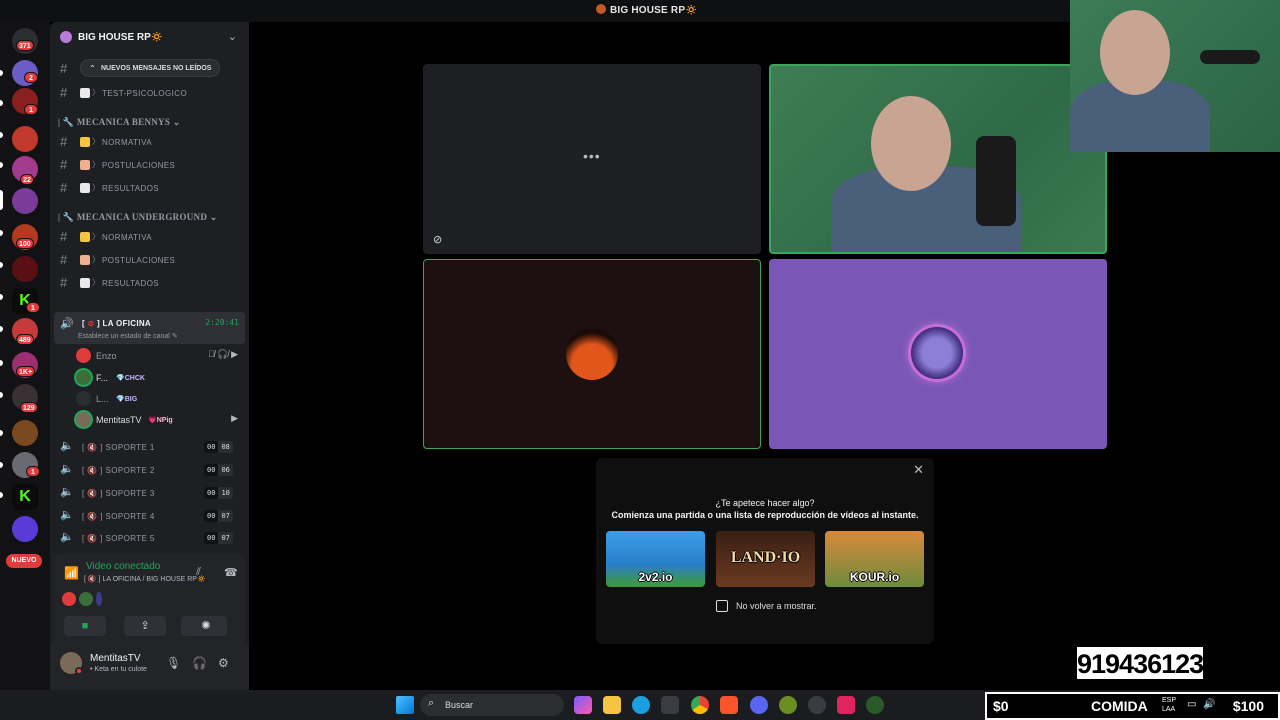 The image size is (1280, 720). Describe the element at coordinates (145, 579) in the screenshot. I see `voice-connection-subtitle: [ 🔇 ] LA OFICINA / BIG HOUSE RP🔅` at that location.